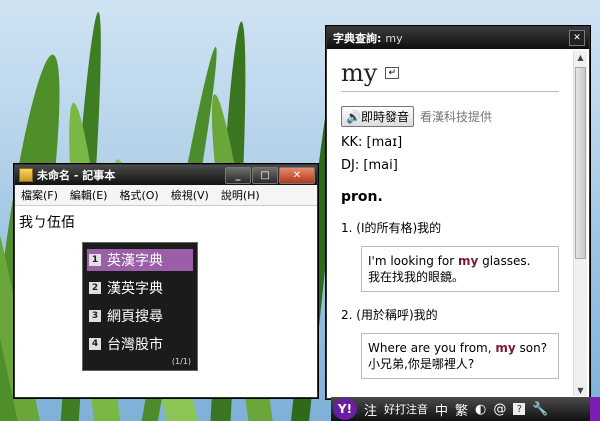 This screenshot has height=421, width=600. Describe the element at coordinates (47, 223) in the screenshot. I see `notepad-text: 我ㄅ伍佰` at that location.